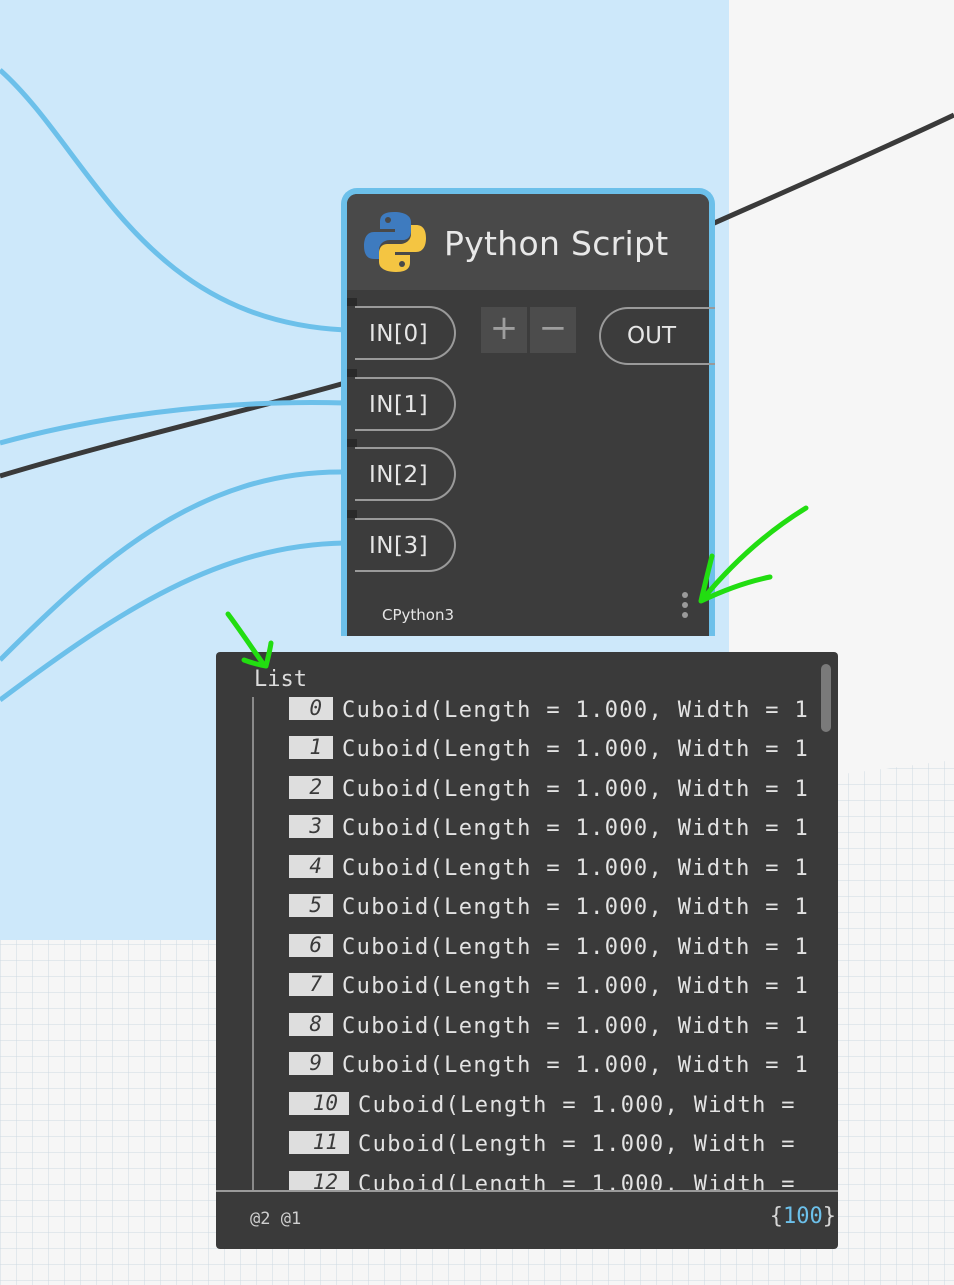 This screenshot has height=1285, width=954. What do you see at coordinates (504, 330) in the screenshot?
I see `add-input-button: +` at bounding box center [504, 330].